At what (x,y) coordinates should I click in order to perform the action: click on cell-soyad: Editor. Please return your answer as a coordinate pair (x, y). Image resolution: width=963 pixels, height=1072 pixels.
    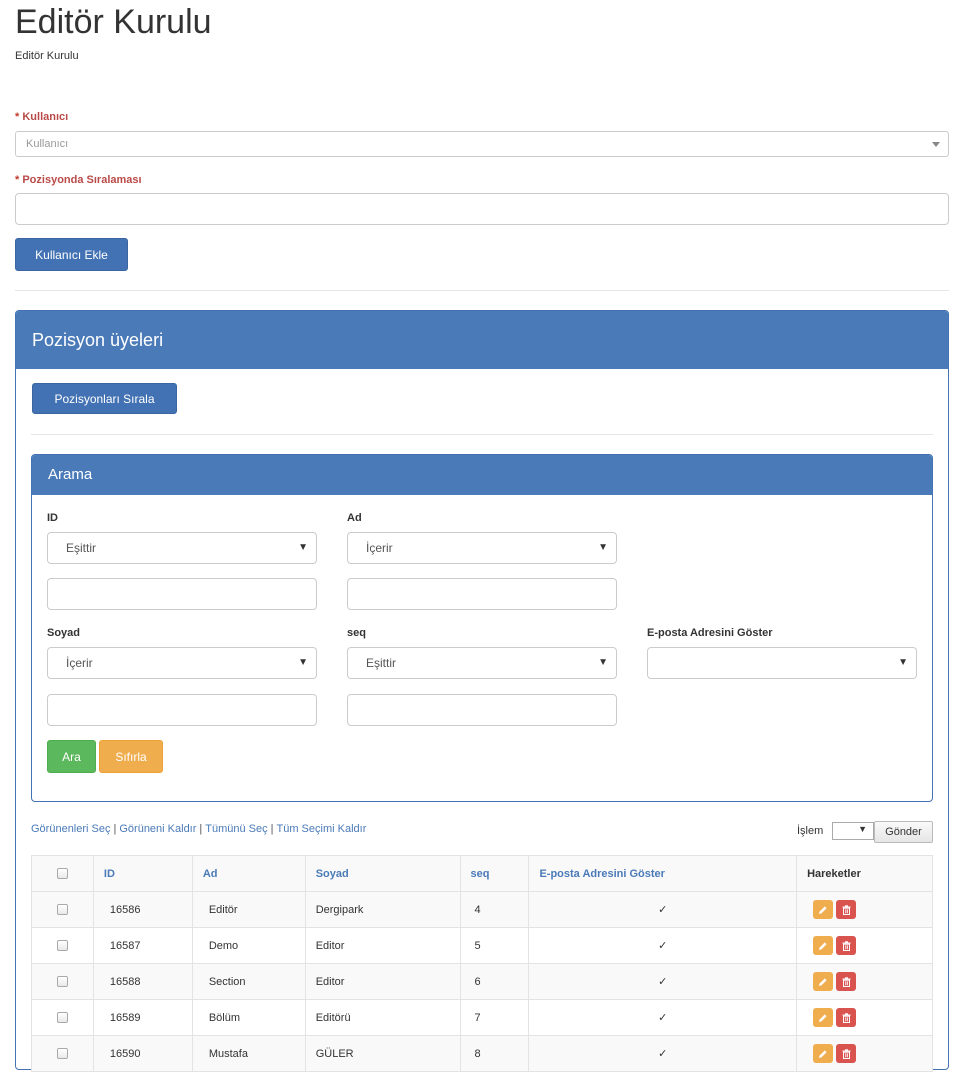
    Looking at the image, I should click on (382, 981).